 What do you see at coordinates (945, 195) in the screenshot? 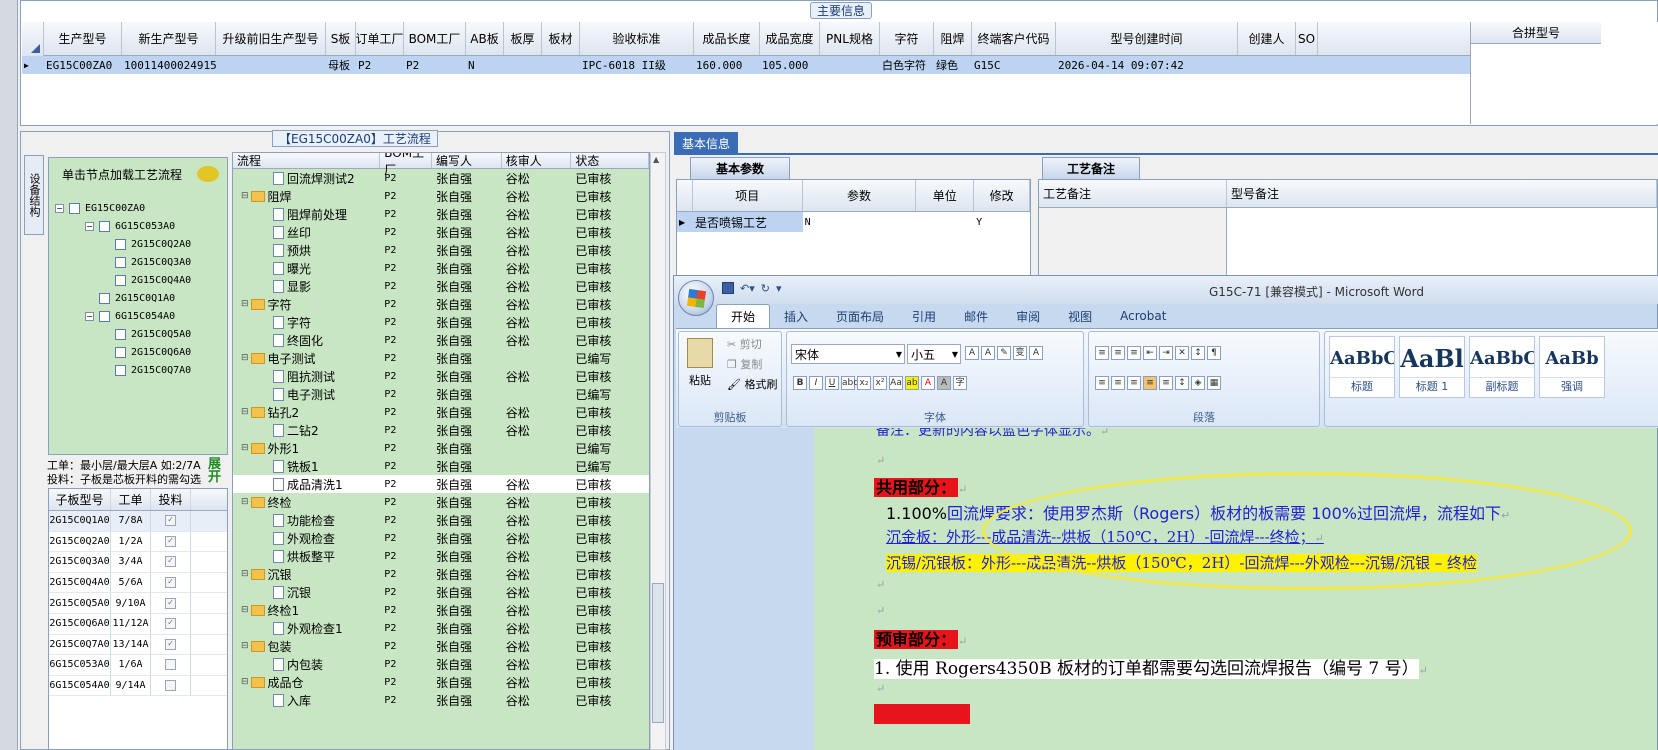
I see `param-column-header: 单位` at bounding box center [945, 195].